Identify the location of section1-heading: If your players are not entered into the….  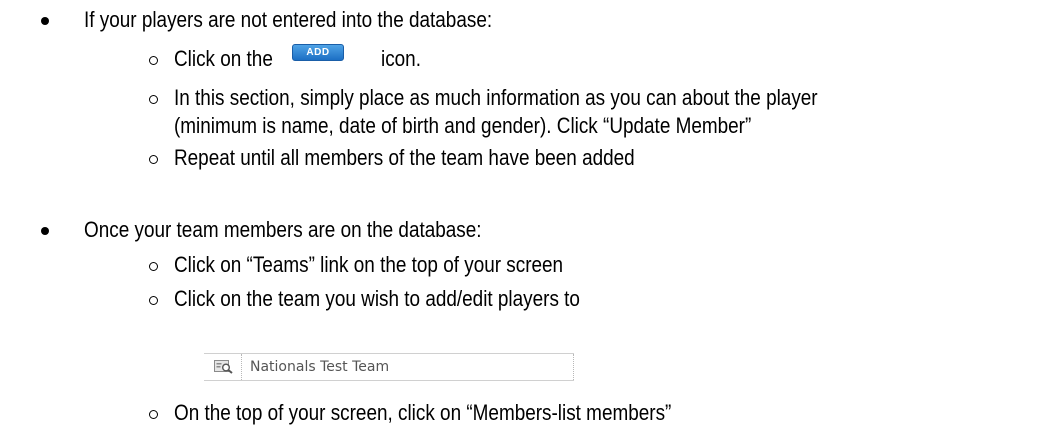
(288, 19).